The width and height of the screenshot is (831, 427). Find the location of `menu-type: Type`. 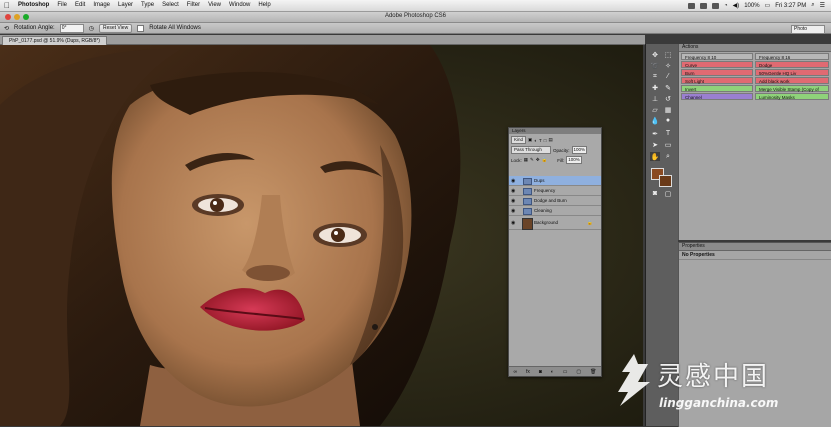

menu-type: Type is located at coordinates (147, 5).